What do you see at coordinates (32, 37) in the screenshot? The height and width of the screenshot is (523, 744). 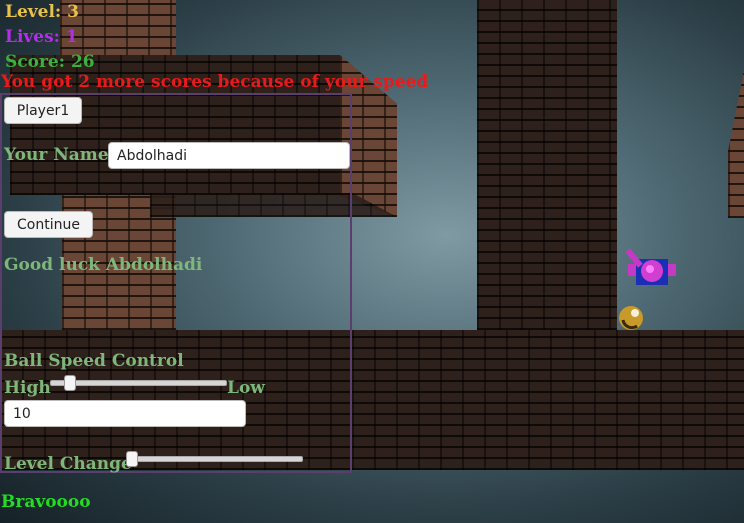 I see `lives-label: Lives:` at bounding box center [32, 37].